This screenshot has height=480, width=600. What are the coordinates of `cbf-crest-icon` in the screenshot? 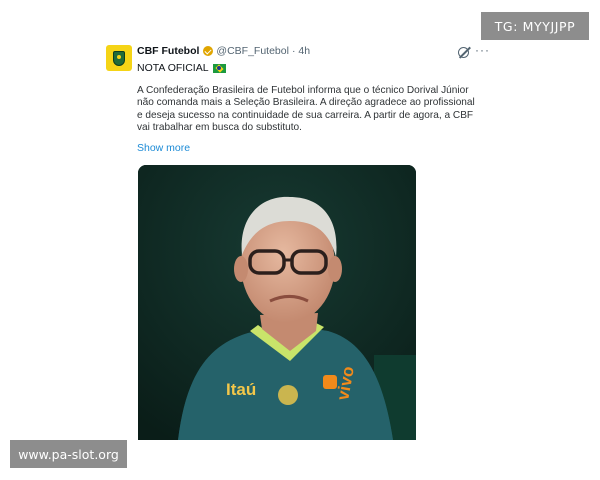 It's located at (119, 58).